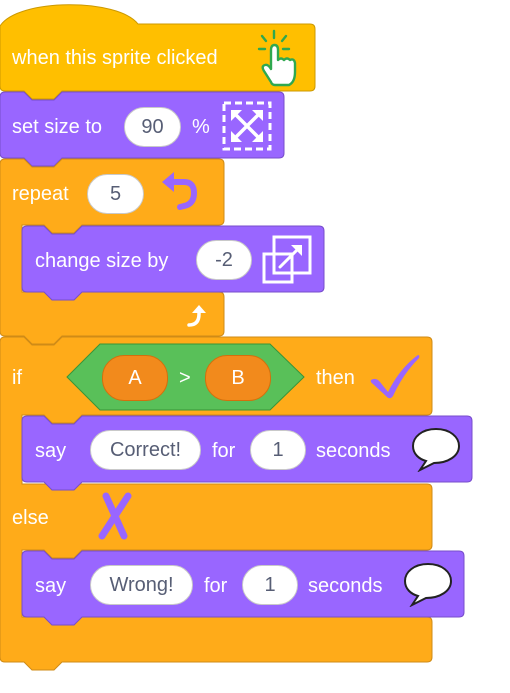 Image resolution: width=510 pixels, height=693 pixels. What do you see at coordinates (152, 127) in the screenshot?
I see `size-value-input: 90` at bounding box center [152, 127].